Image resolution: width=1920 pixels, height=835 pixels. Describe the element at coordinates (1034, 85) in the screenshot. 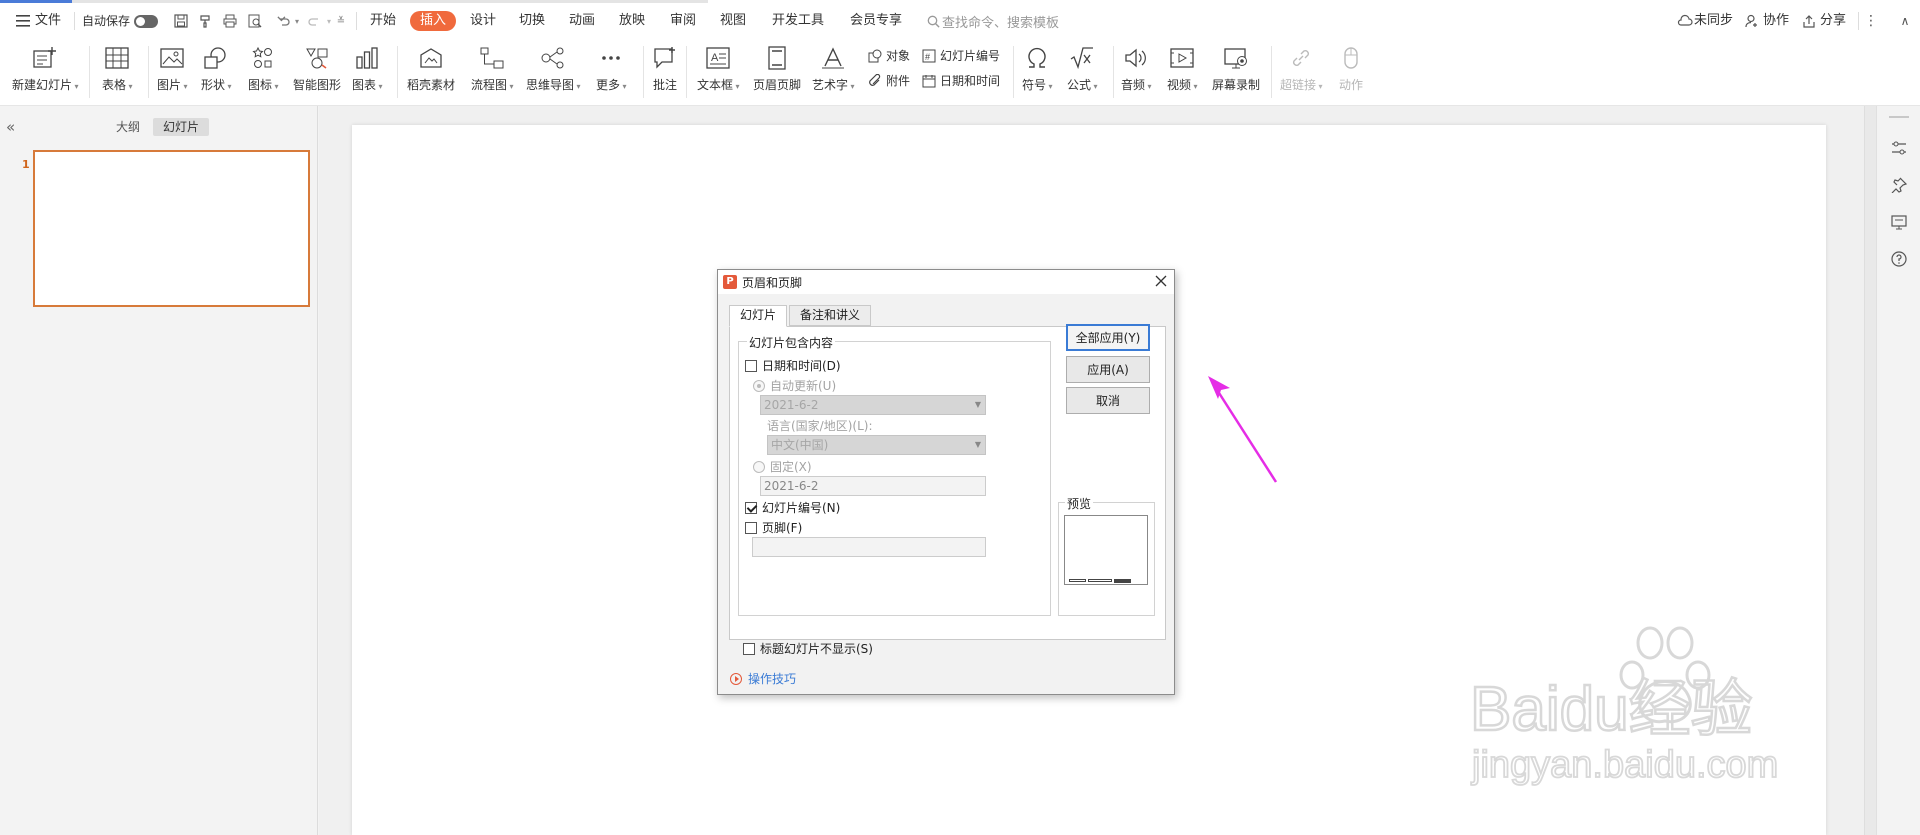

I see `symbol-label: 符号` at that location.